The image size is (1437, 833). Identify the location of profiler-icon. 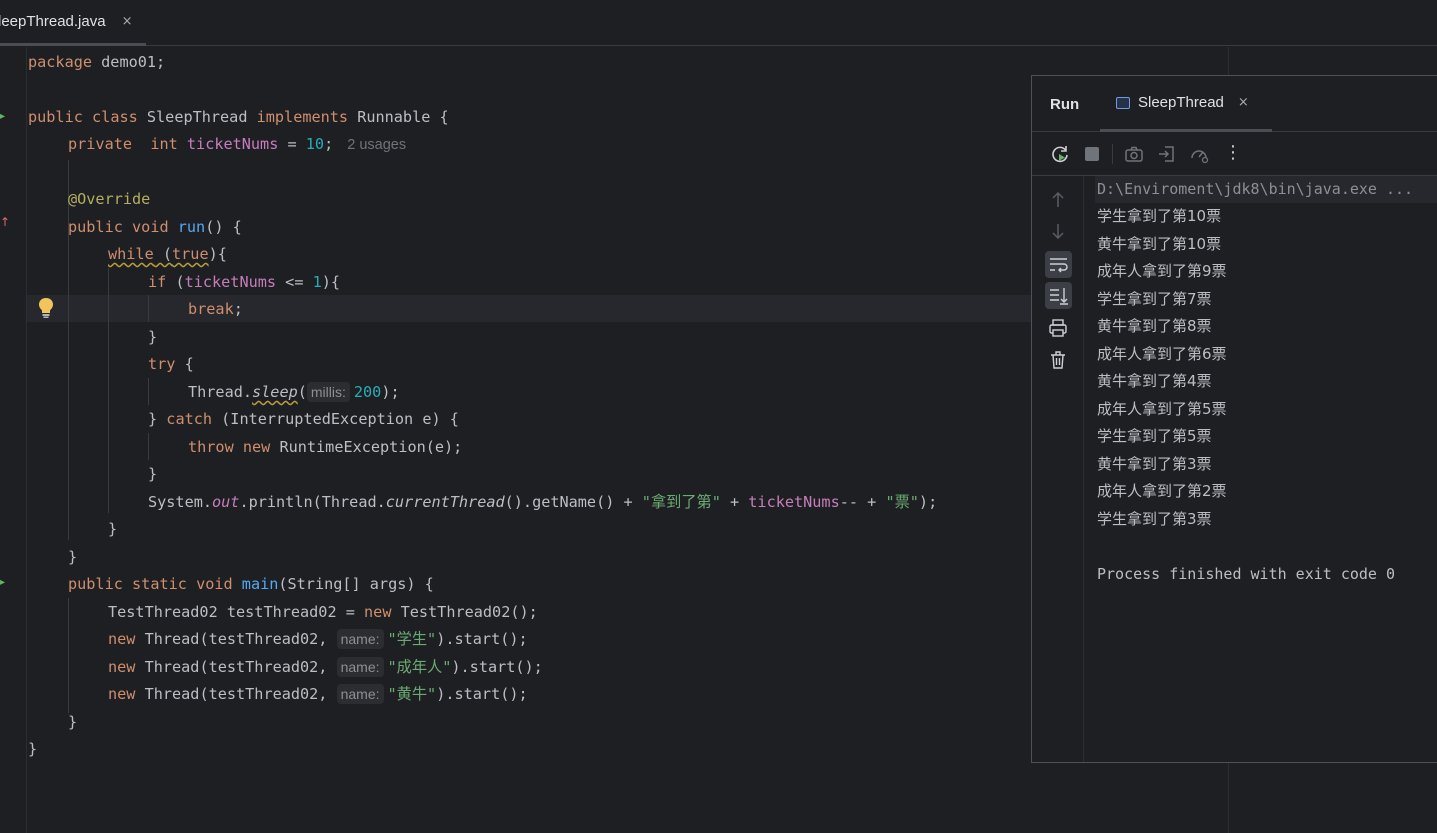
(1199, 154).